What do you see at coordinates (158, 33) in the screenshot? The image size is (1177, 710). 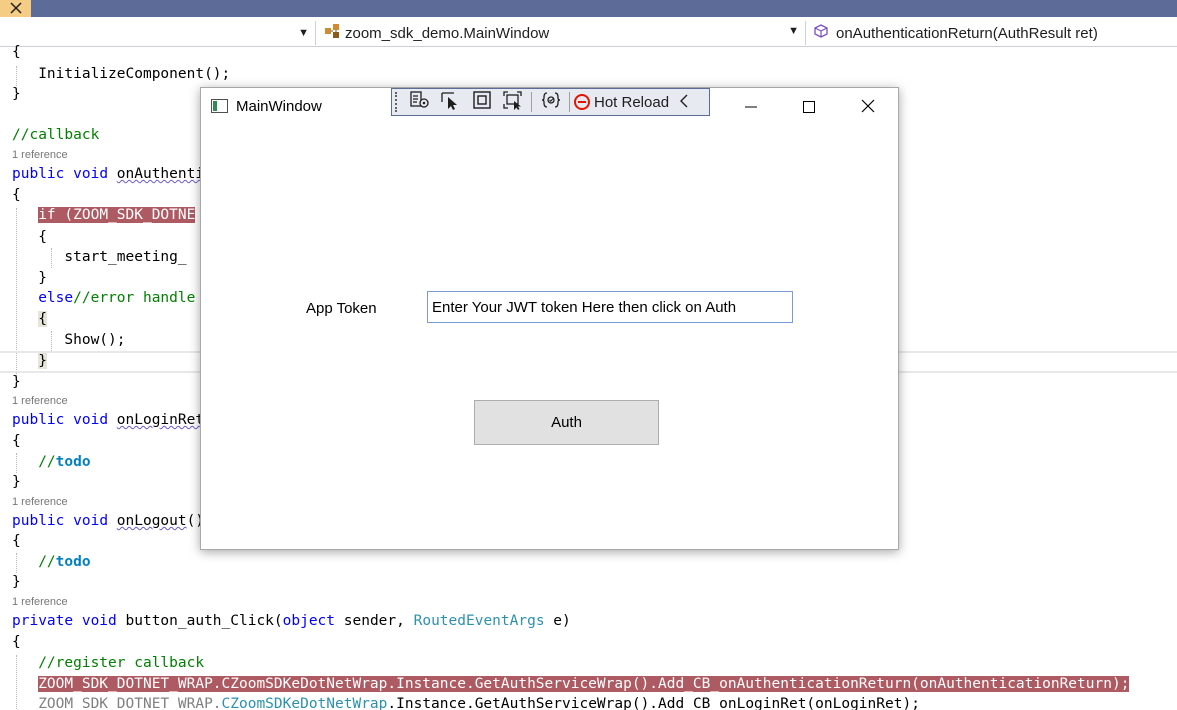 I see `project-dropdown: ▼` at bounding box center [158, 33].